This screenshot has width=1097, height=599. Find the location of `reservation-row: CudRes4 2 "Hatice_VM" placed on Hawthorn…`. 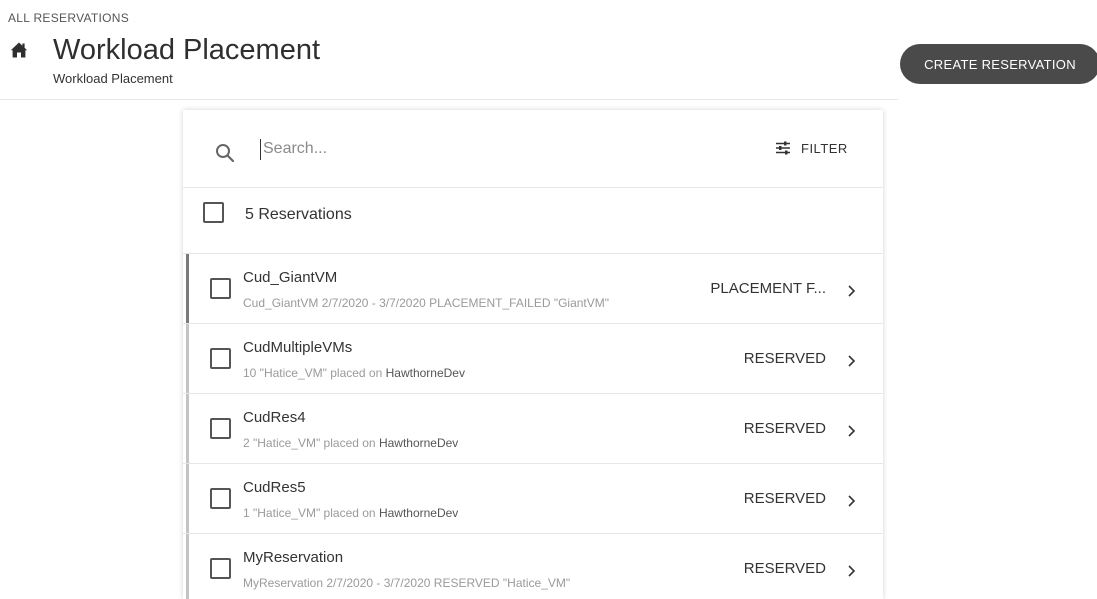

reservation-row: CudRes4 2 "Hatice_VM" placed on Hawthorn… is located at coordinates (533, 429).